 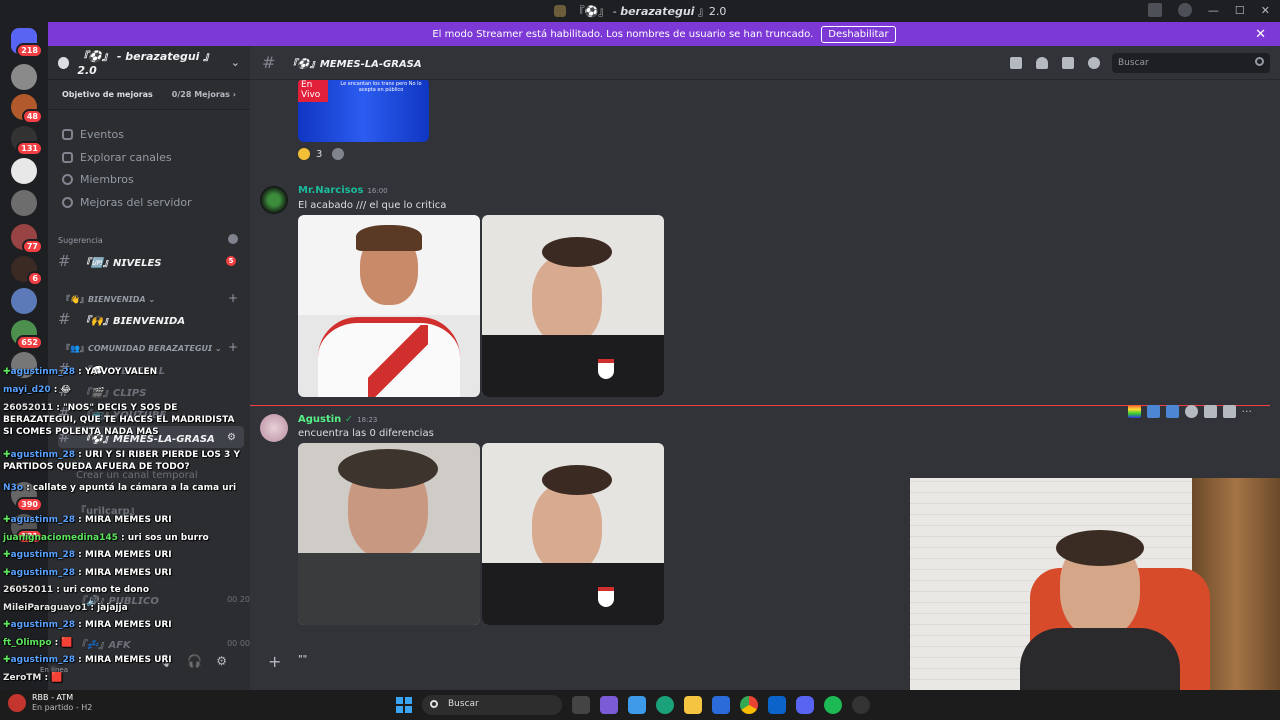 I want to click on pin-icon, so click(x=1068, y=62).